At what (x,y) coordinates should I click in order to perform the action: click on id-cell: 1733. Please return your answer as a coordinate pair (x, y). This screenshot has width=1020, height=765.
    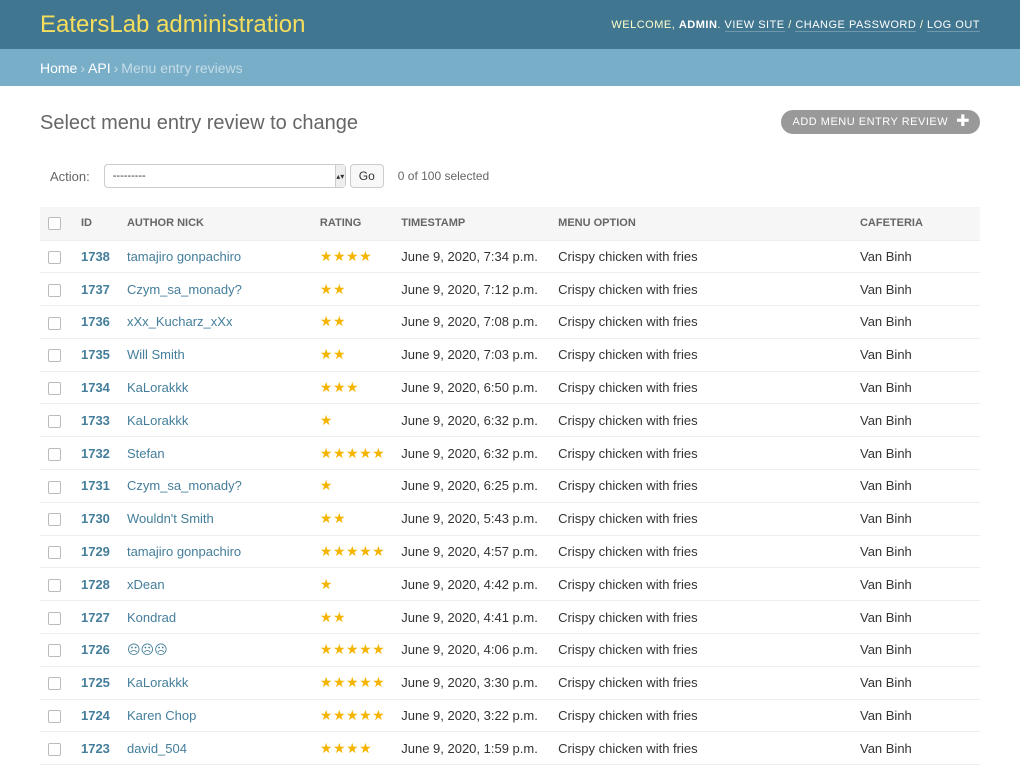
    Looking at the image, I should click on (95, 420).